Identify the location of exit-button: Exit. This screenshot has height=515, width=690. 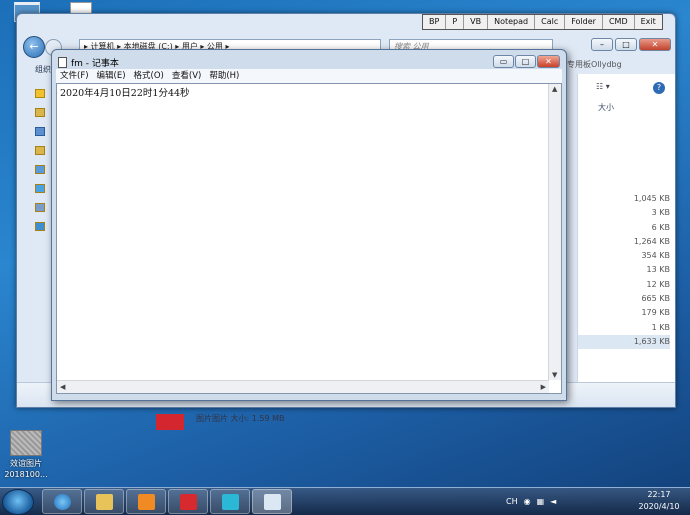
(648, 22).